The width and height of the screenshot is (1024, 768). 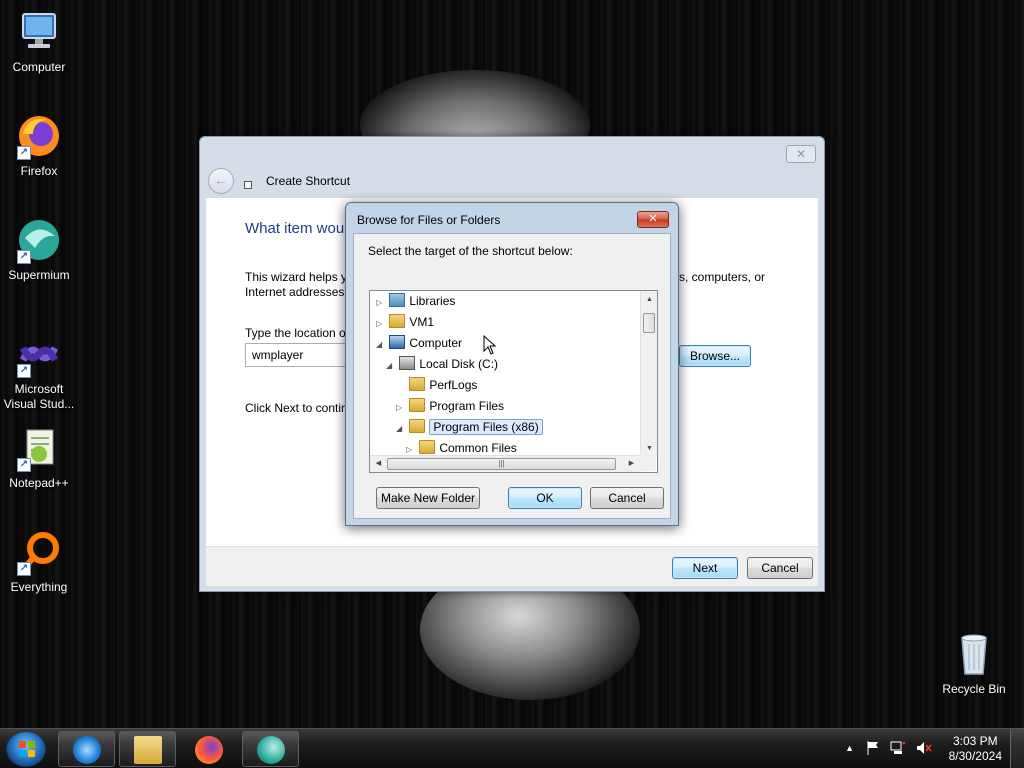 What do you see at coordinates (296, 292) in the screenshot?
I see `wizard-intro-line2: Internet addresses.` at bounding box center [296, 292].